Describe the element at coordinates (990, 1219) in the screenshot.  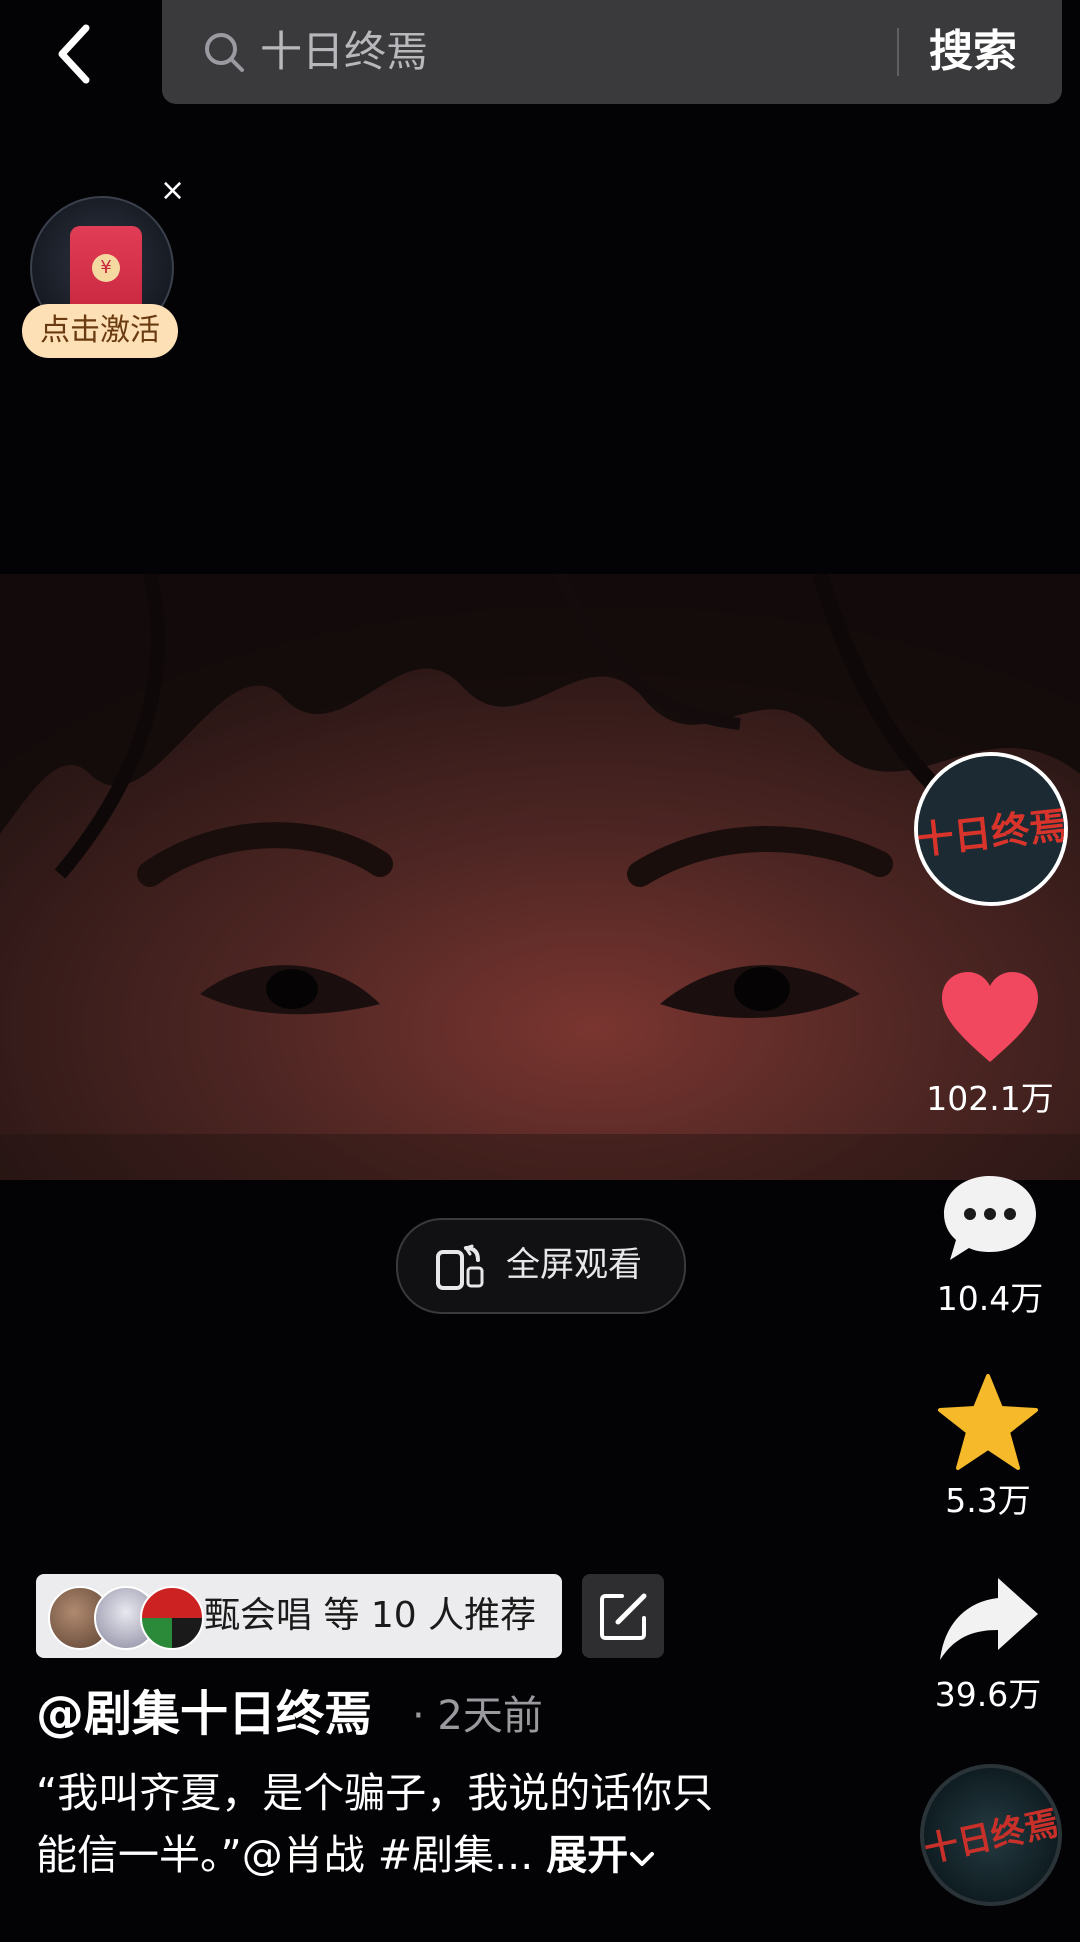
I see `comment-icon` at that location.